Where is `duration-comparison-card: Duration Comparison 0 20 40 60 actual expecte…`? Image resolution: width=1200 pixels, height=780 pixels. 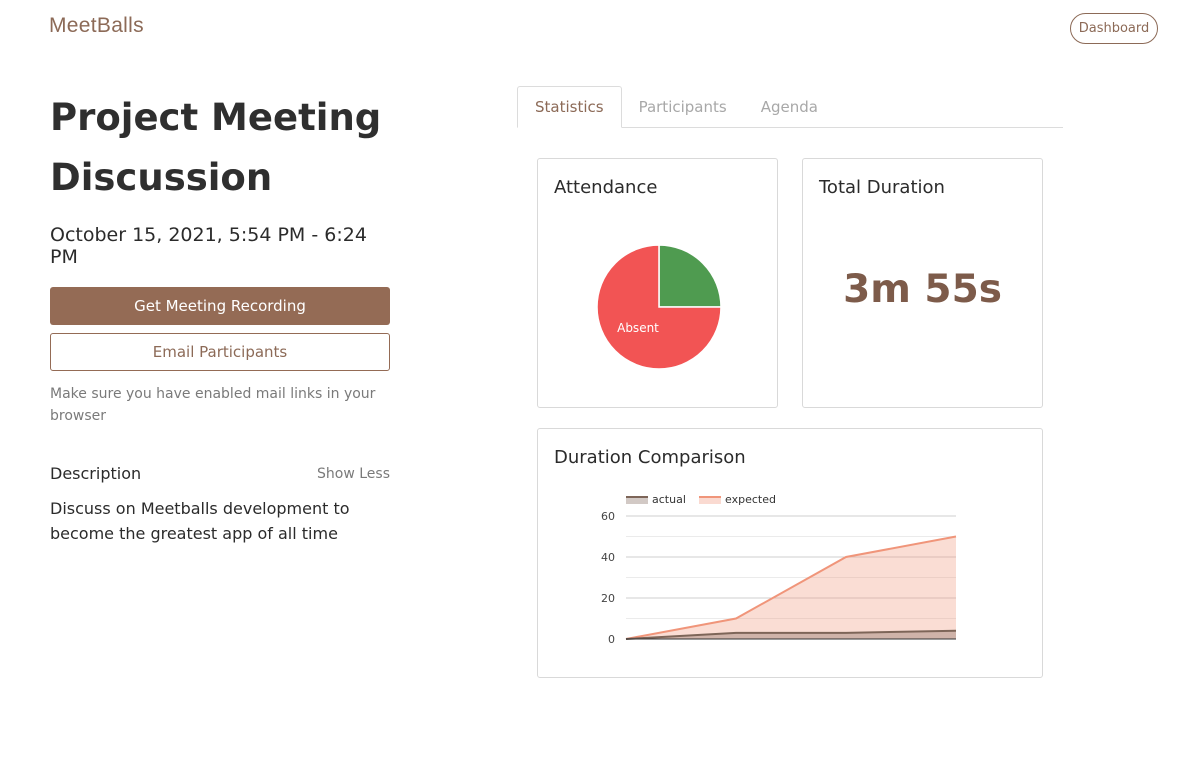
duration-comparison-card: Duration Comparison 0 20 40 60 actual expecte… is located at coordinates (790, 553).